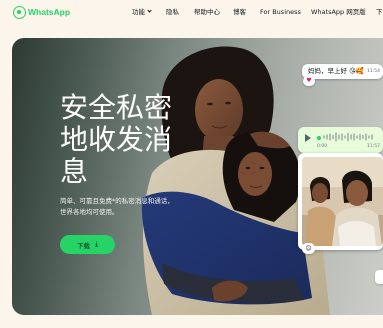 This screenshot has width=383, height=328. I want to click on voice-message-bubble: 0:00 11:57, so click(340, 140).